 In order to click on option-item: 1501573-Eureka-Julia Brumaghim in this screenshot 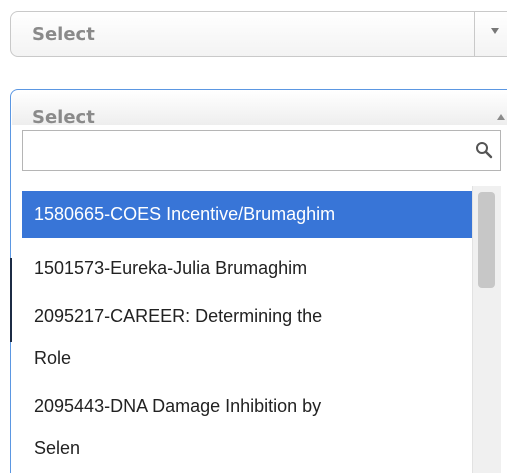, I will do `click(247, 268)`.